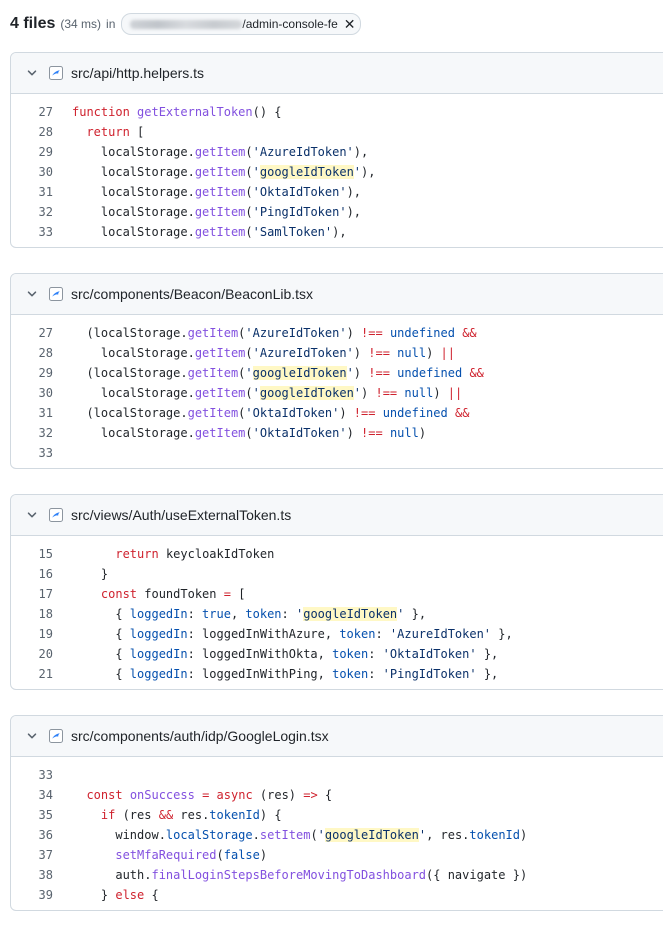 This screenshot has height=935, width=663. I want to click on repo-filter-pill: /admin-console-fe ✕, so click(241, 24).